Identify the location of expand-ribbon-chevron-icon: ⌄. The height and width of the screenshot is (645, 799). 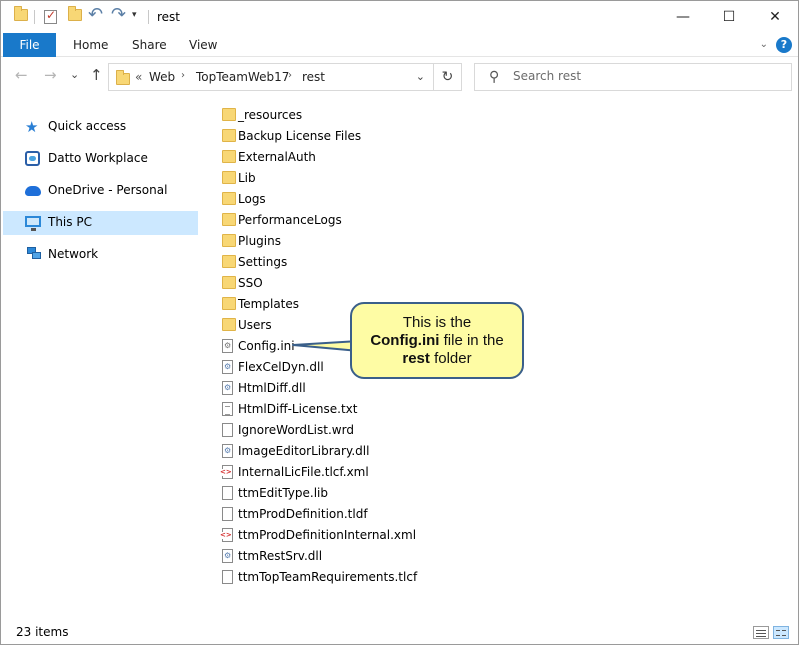
(764, 44).